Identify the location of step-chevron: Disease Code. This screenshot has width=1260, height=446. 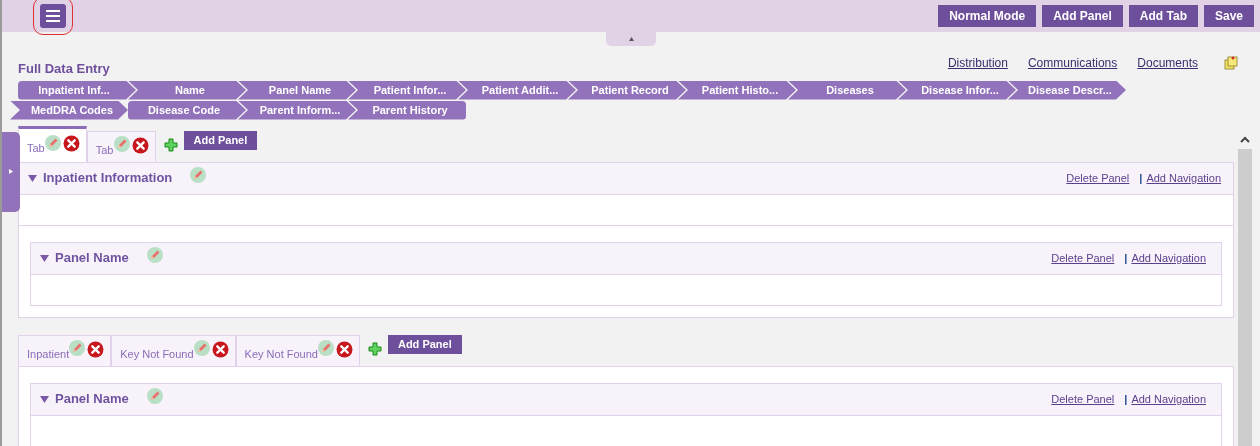
(187, 110).